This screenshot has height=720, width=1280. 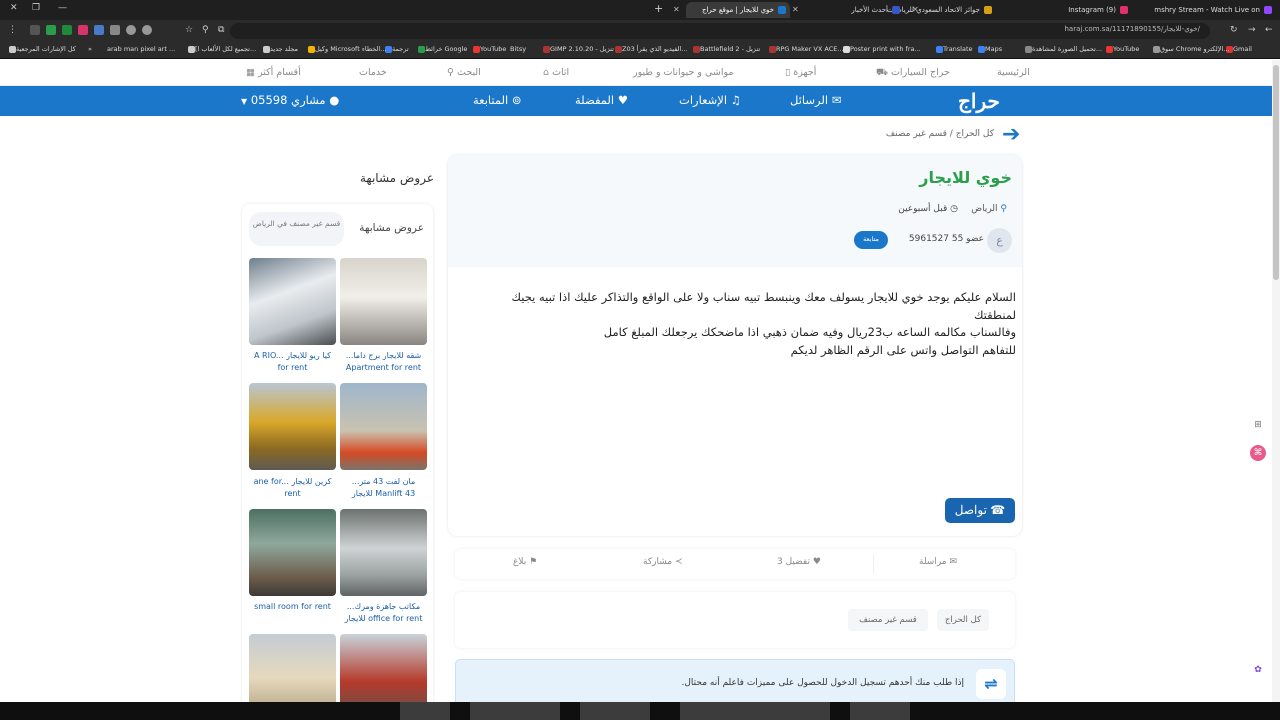 I want to click on menu-dots-icon: ⋮, so click(x=12, y=30).